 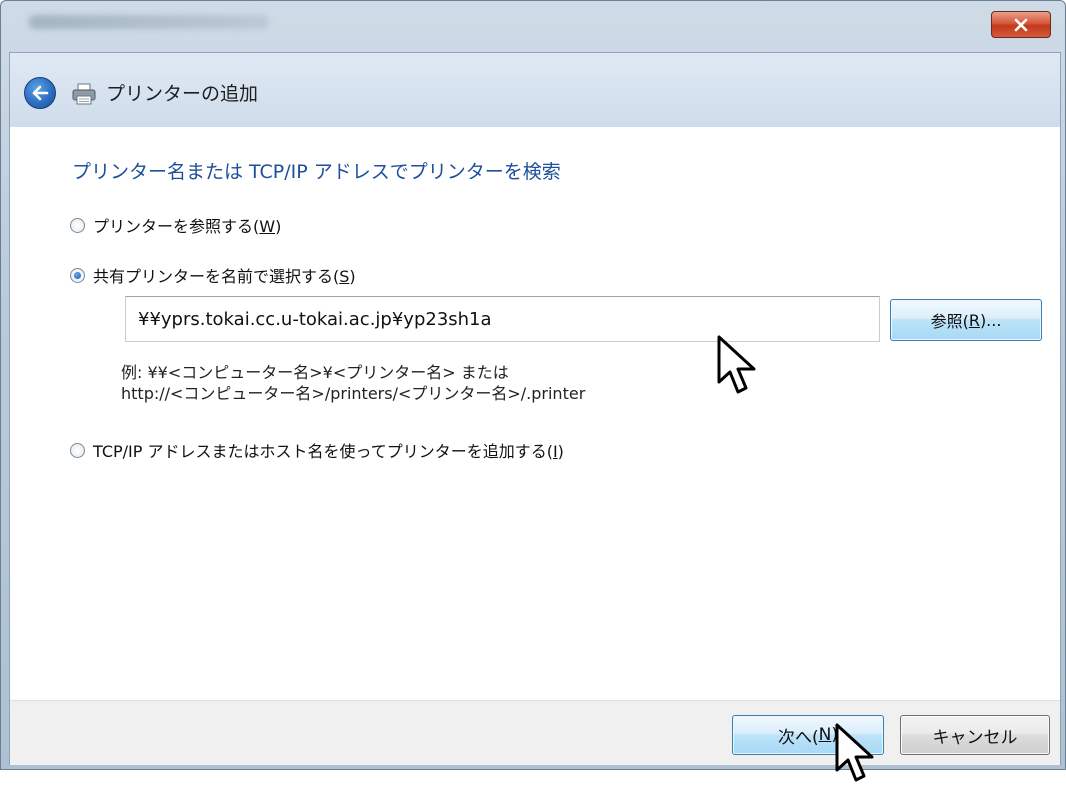 I want to click on radio-browse-printer, so click(x=77, y=225).